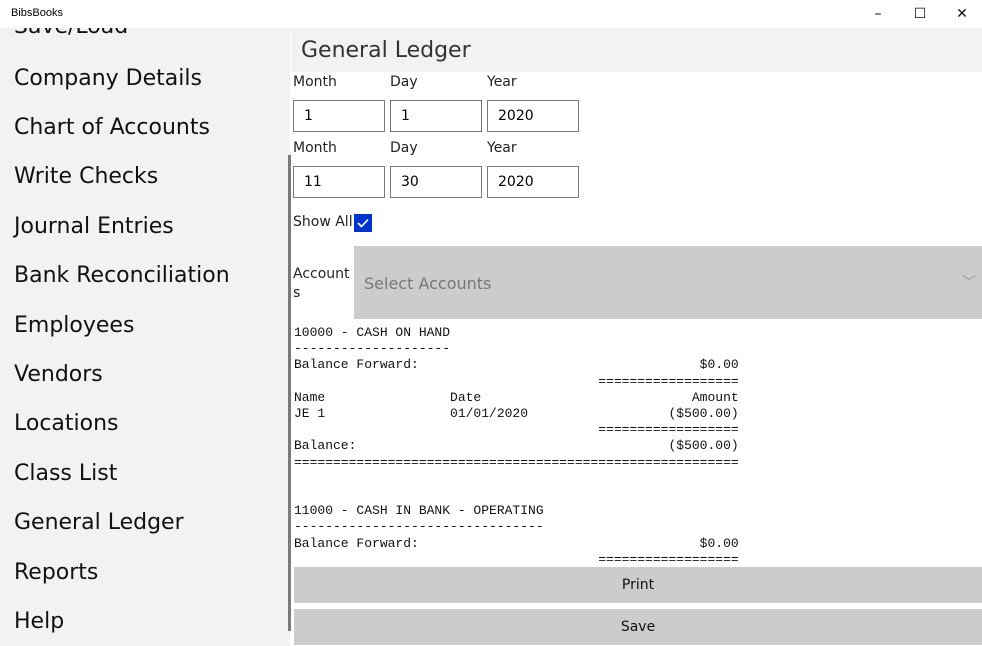  Describe the element at coordinates (315, 148) in the screenshot. I see `end-month-label: Month` at that location.